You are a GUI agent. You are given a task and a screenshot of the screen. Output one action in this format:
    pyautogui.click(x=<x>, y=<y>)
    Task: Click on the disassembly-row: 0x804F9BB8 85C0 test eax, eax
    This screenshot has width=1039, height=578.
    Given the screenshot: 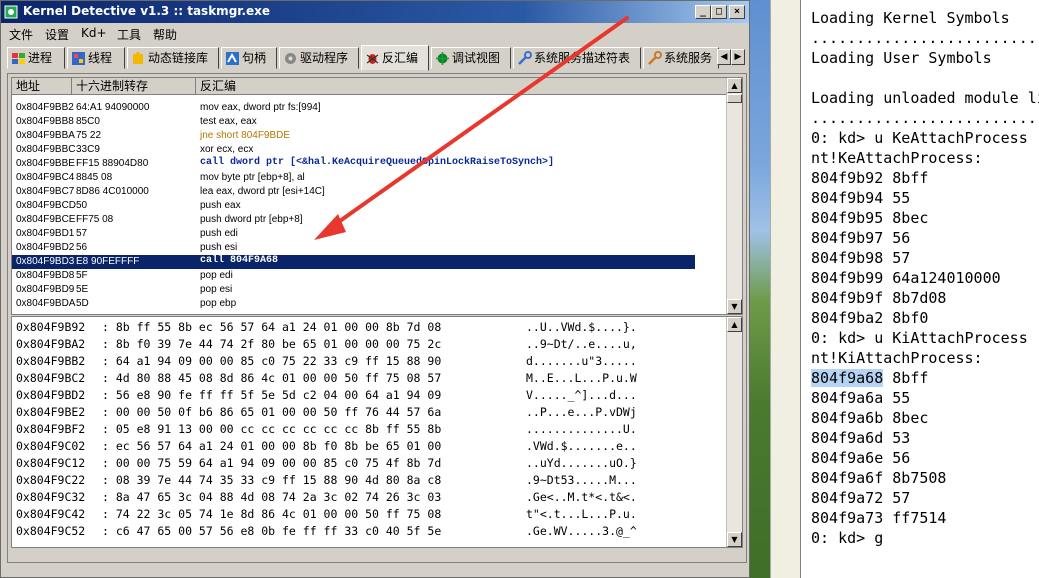 What is the action you would take?
    pyautogui.click(x=353, y=122)
    